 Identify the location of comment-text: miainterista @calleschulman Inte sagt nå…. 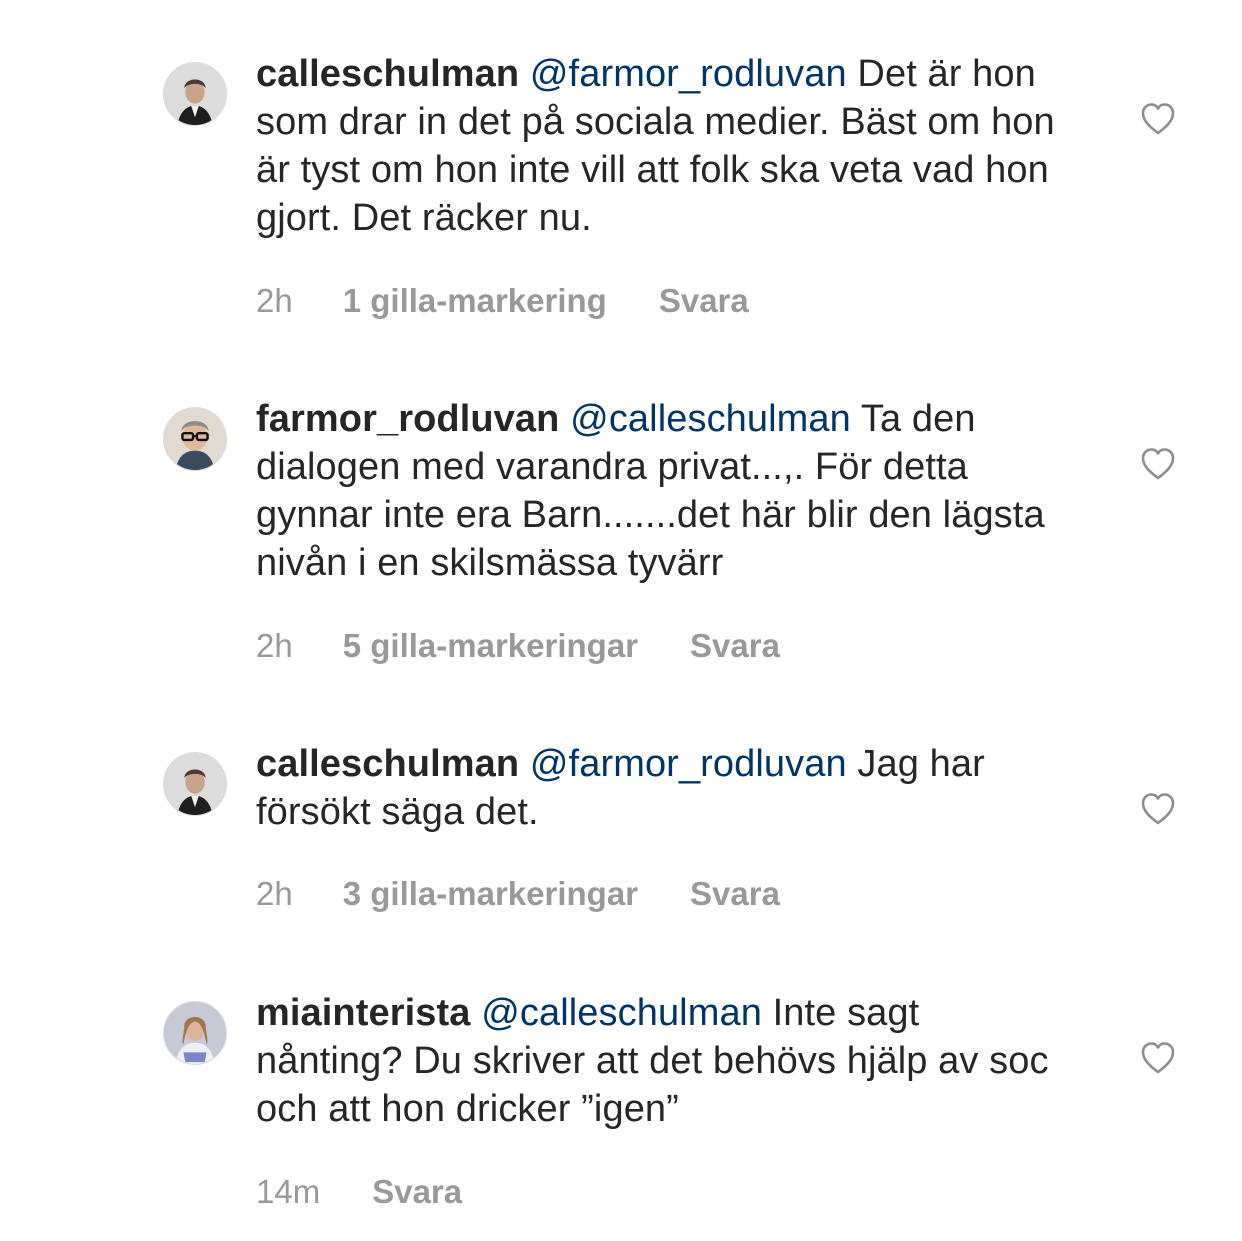
(666, 1061).